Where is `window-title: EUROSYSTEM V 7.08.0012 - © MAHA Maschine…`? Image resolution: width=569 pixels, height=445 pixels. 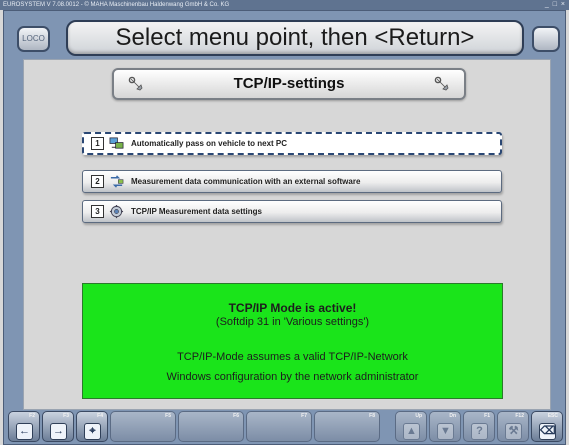
window-title: EUROSYSTEM V 7.08.0012 - © MAHA Maschine… is located at coordinates (116, 5).